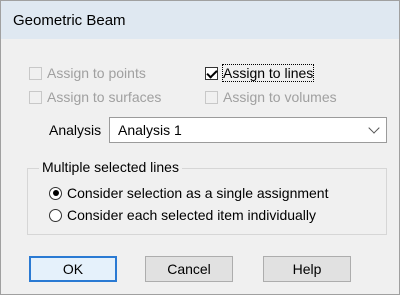 Image resolution: width=400 pixels, height=295 pixels. Describe the element at coordinates (268, 73) in the screenshot. I see `assign-to-lines-label: Assign to lines` at that location.